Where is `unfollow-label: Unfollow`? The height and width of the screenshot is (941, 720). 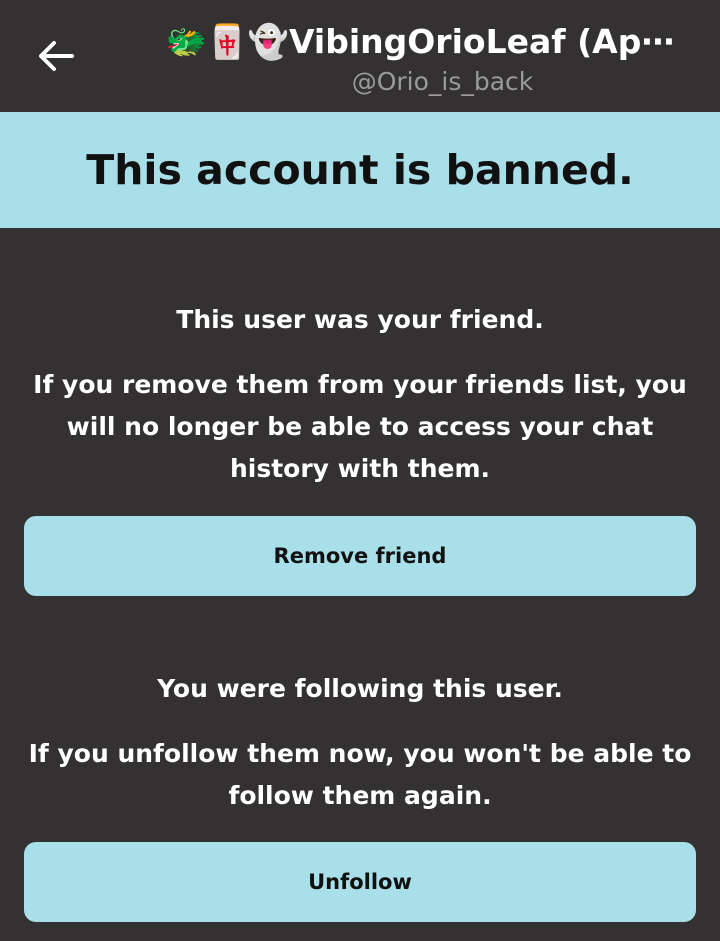 unfollow-label: Unfollow is located at coordinates (360, 882).